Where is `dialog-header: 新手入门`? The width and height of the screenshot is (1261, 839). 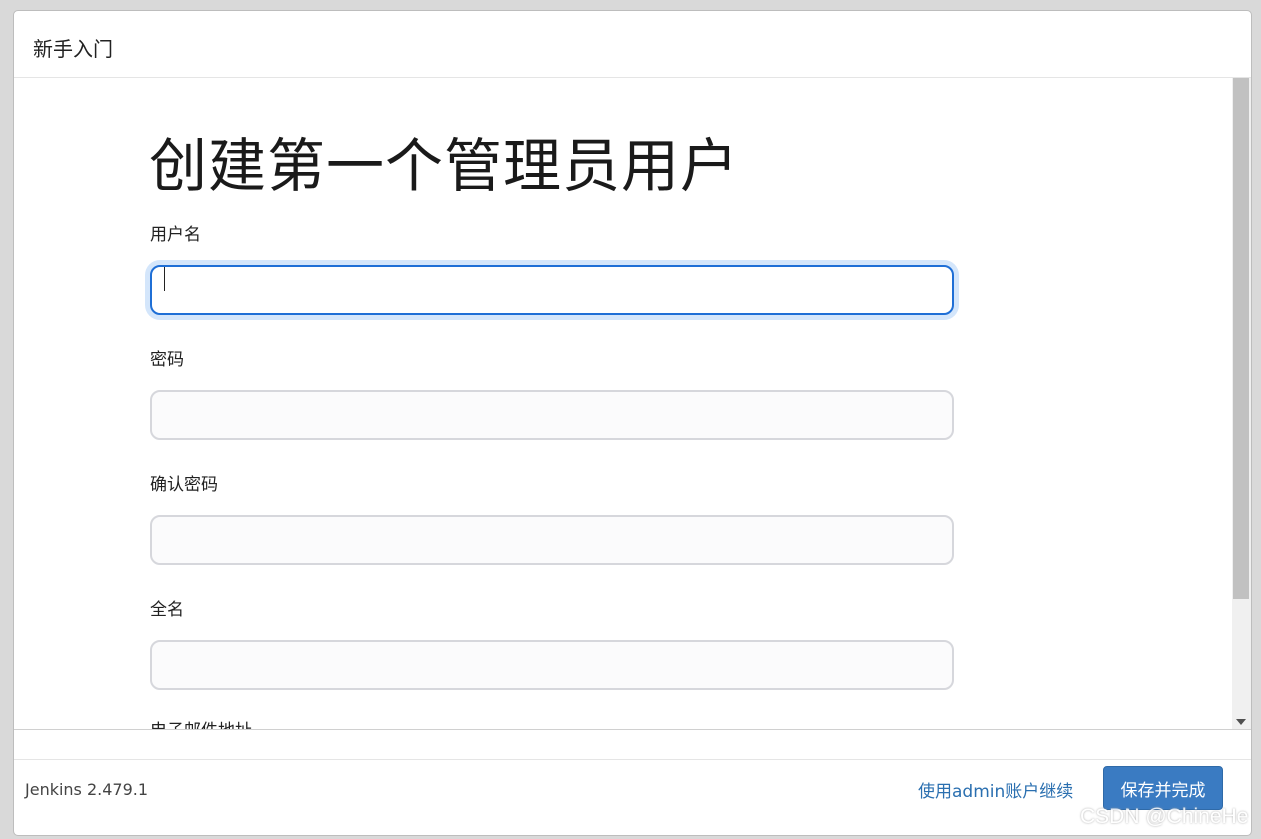 dialog-header: 新手入门 is located at coordinates (632, 44).